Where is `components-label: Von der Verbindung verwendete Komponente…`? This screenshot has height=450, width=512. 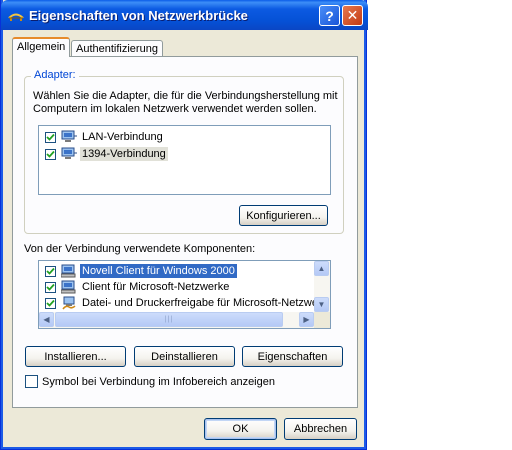 components-label: Von der Verbindung verwendete Komponente… is located at coordinates (140, 249).